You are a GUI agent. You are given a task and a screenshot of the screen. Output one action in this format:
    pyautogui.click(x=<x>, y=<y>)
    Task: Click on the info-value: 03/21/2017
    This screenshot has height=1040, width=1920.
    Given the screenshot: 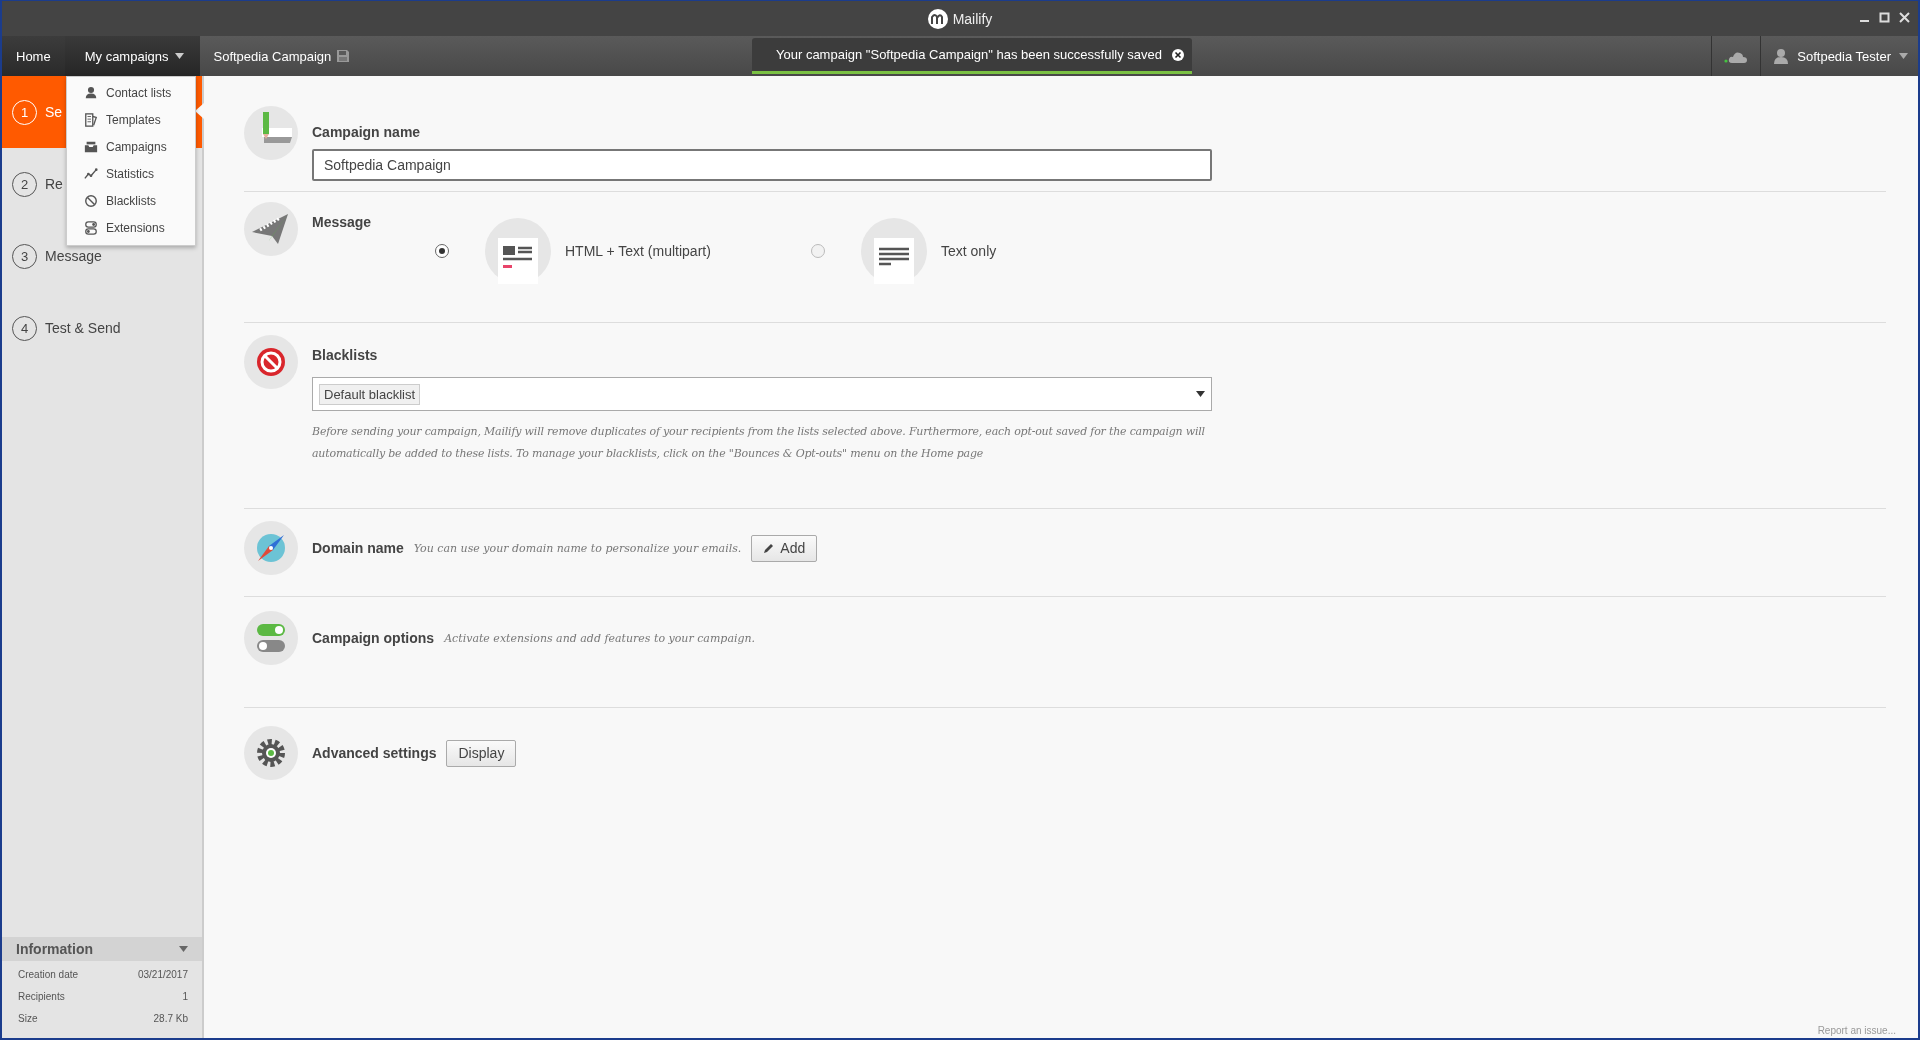 What is the action you would take?
    pyautogui.click(x=162, y=974)
    